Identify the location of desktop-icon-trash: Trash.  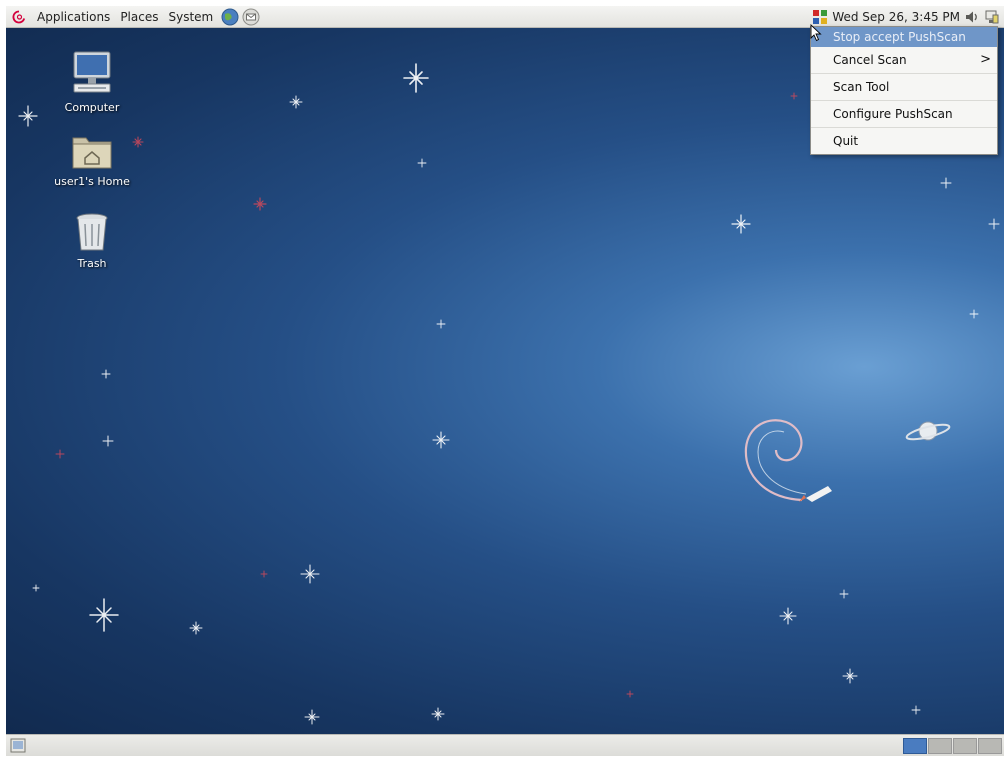
(92, 240).